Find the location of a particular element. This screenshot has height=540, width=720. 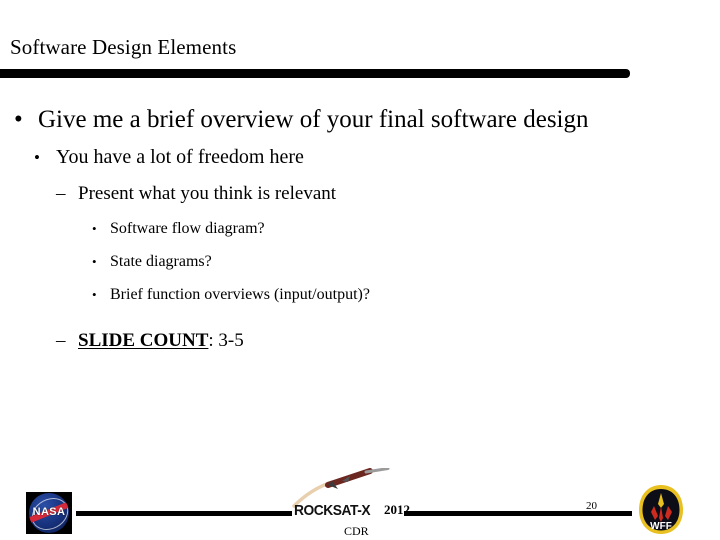

slide-count-value: : 3-5 is located at coordinates (226, 340).